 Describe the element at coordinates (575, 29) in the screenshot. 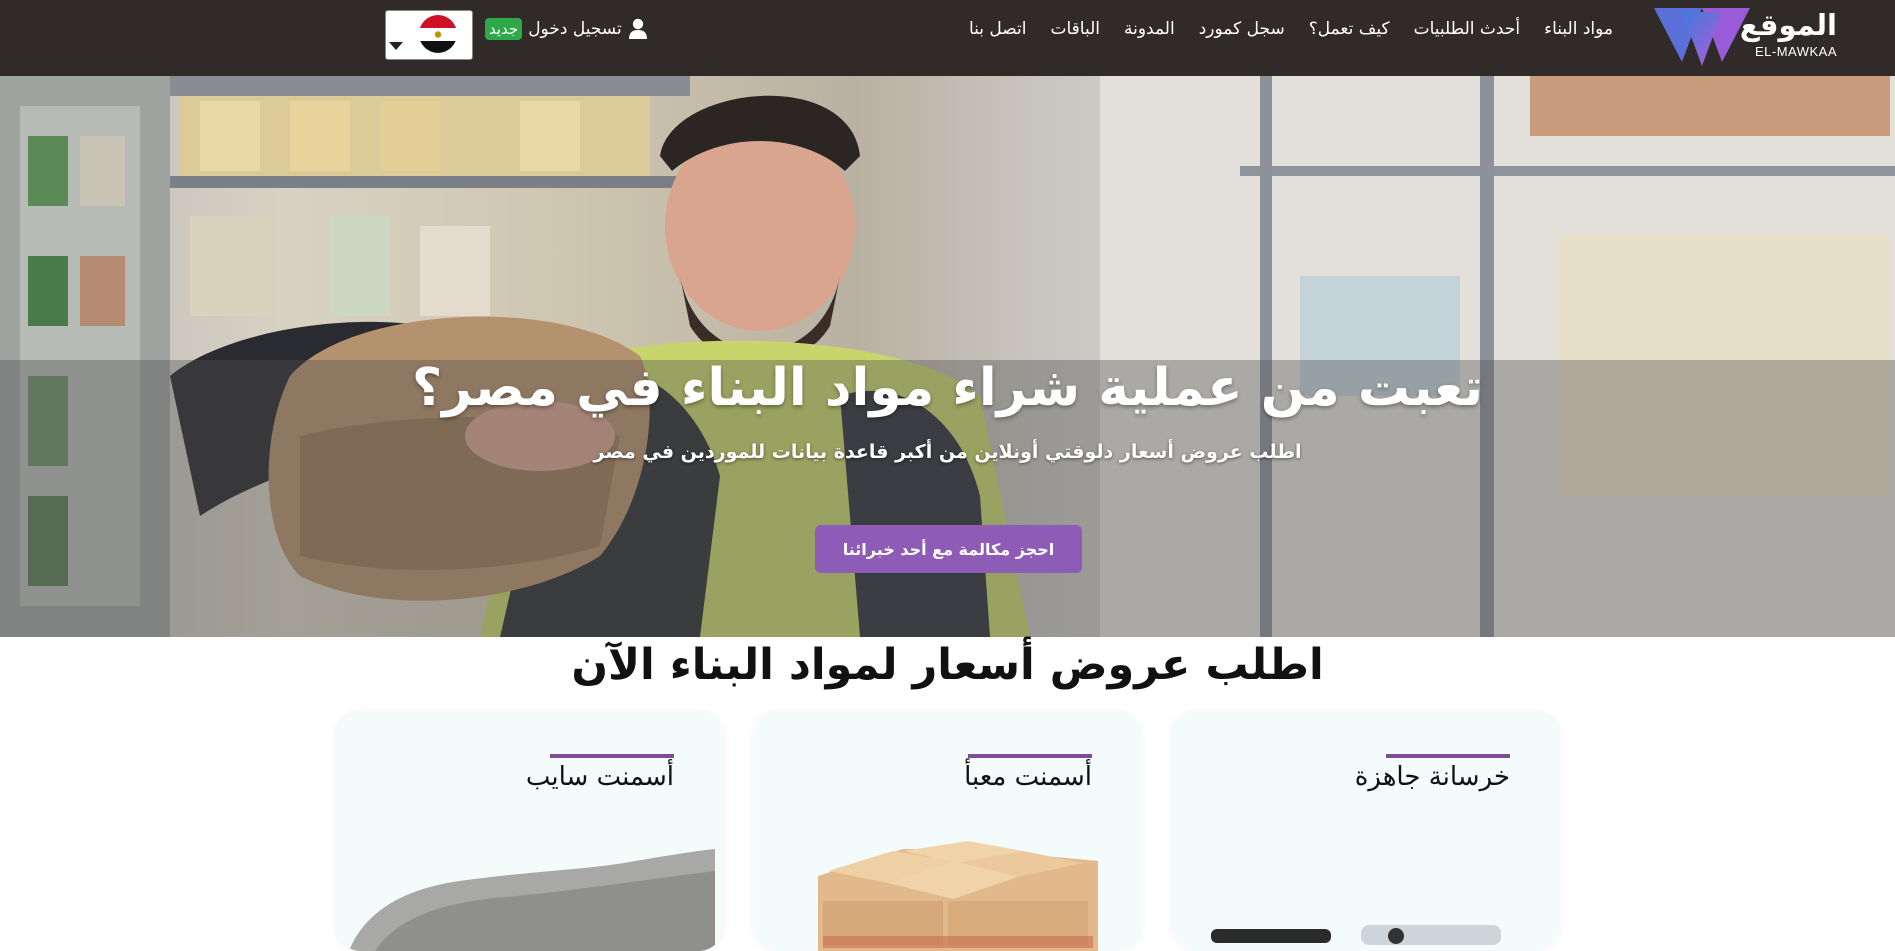

I see `login-label: تسجيل دخول` at that location.